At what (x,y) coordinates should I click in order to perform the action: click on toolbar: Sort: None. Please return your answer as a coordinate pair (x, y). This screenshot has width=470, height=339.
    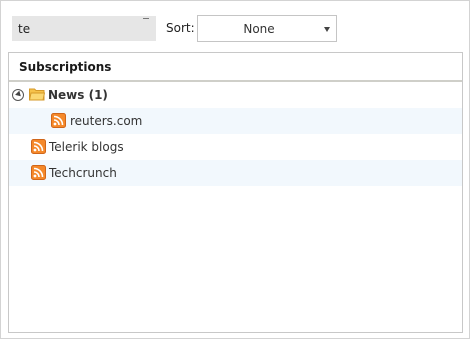
    Looking at the image, I should click on (235, 26).